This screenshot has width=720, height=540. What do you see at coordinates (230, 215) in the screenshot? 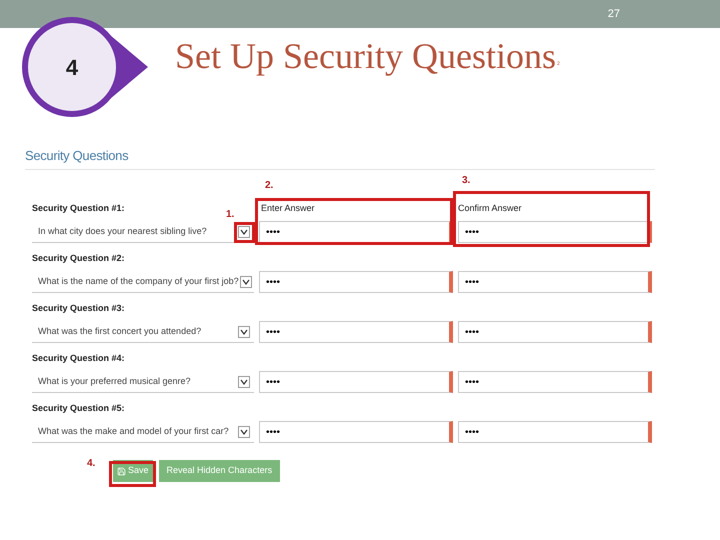
I see `callout-number: 1.` at bounding box center [230, 215].